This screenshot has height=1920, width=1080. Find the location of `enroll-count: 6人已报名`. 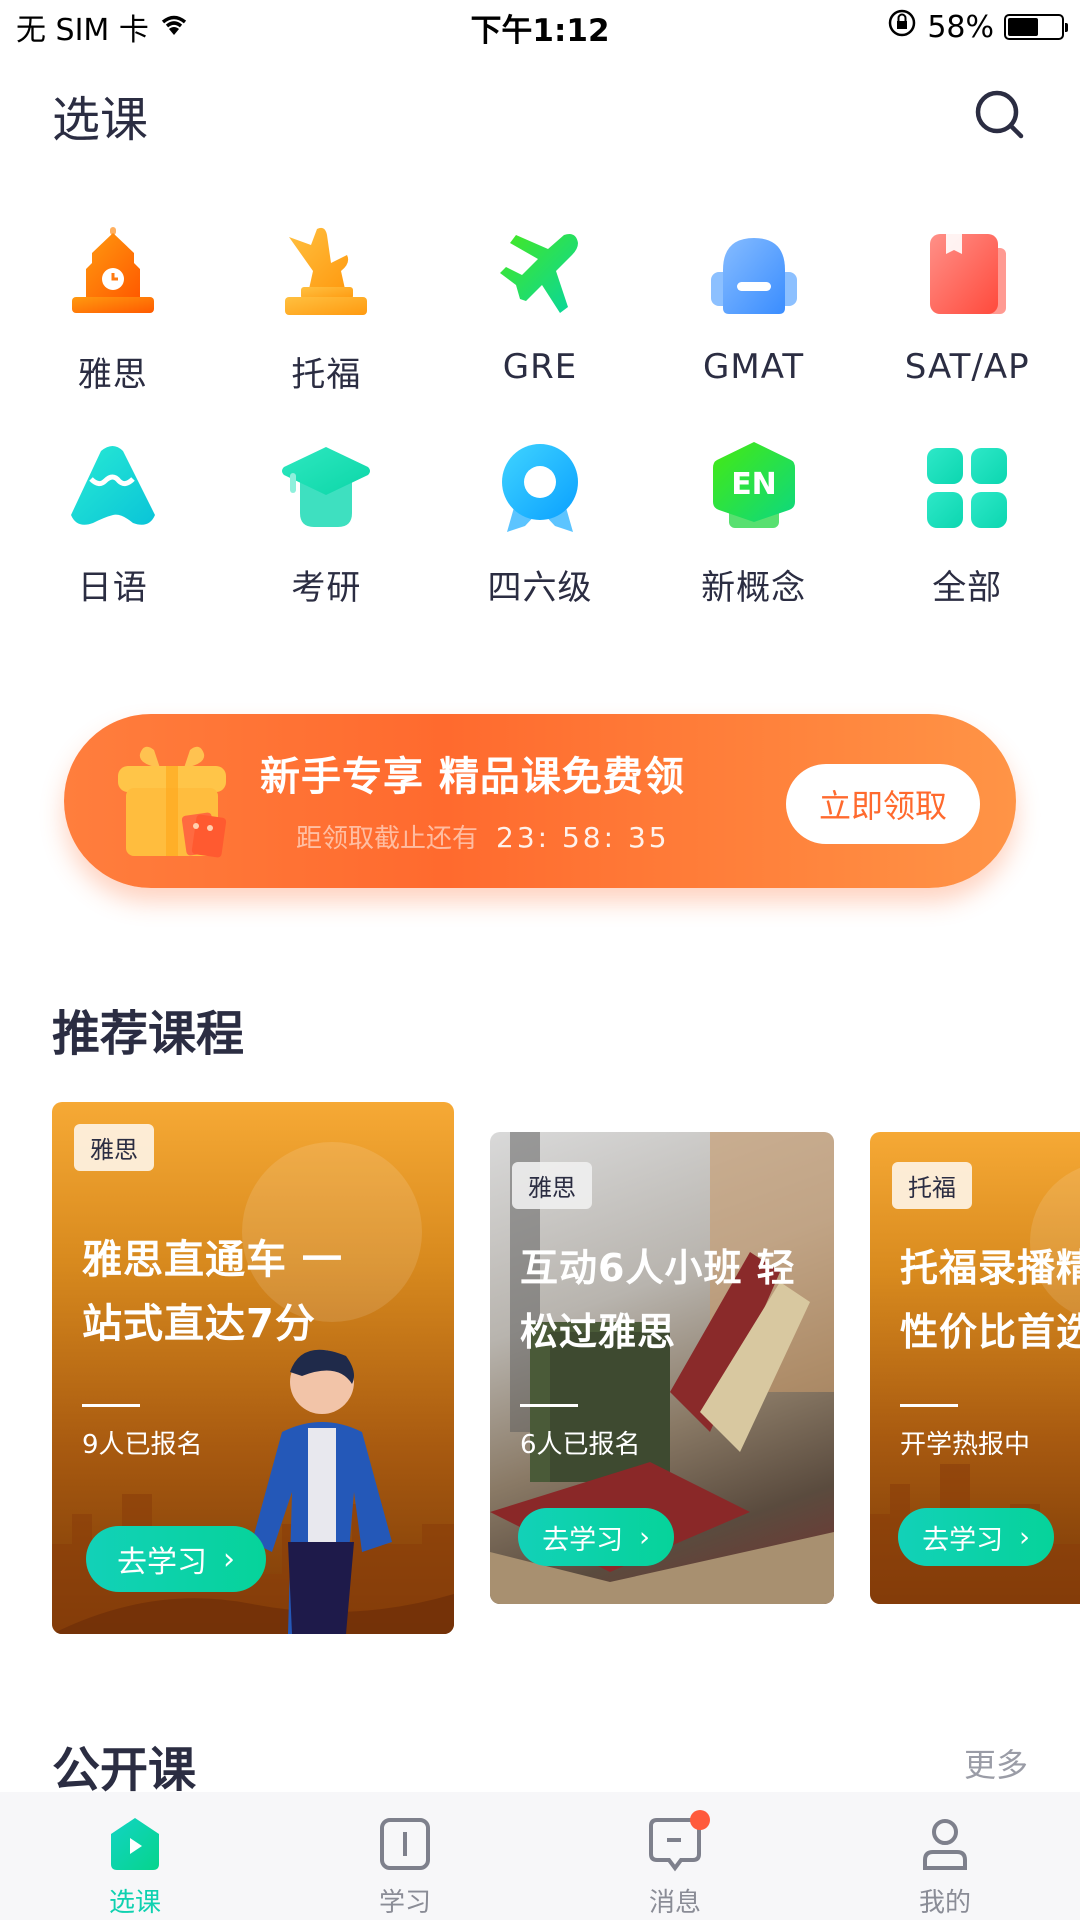

enroll-count: 6人已报名 is located at coordinates (580, 1445).